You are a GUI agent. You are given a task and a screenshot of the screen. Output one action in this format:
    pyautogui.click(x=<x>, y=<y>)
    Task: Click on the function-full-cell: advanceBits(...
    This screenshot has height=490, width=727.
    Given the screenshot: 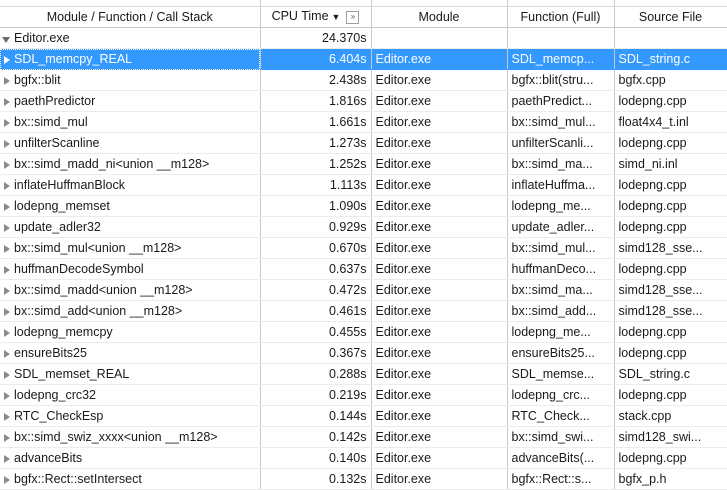 What is the action you would take?
    pyautogui.click(x=561, y=458)
    